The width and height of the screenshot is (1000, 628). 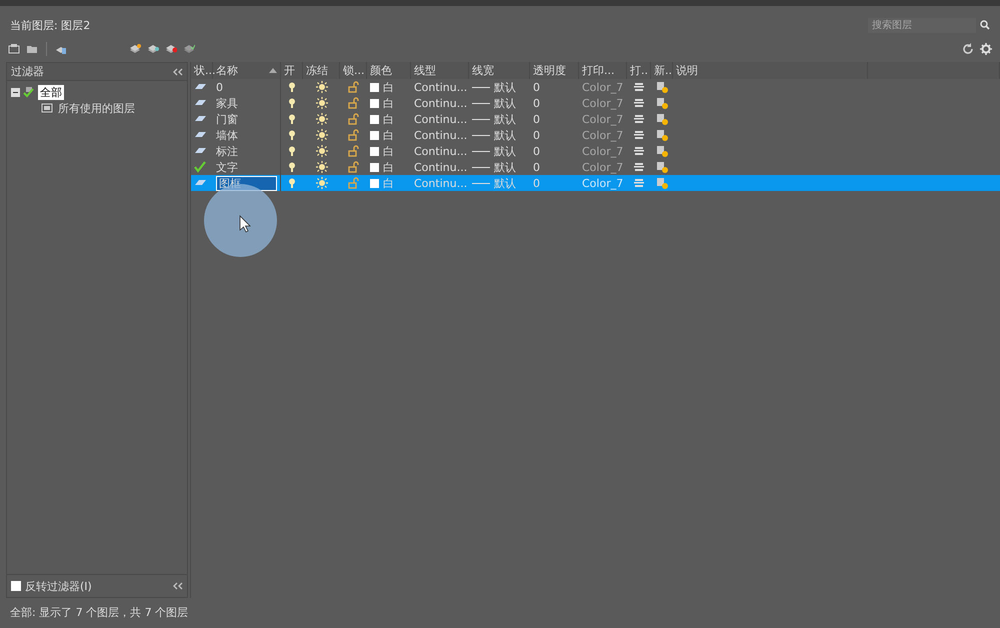 I want to click on column-header: 打.., so click(x=639, y=70).